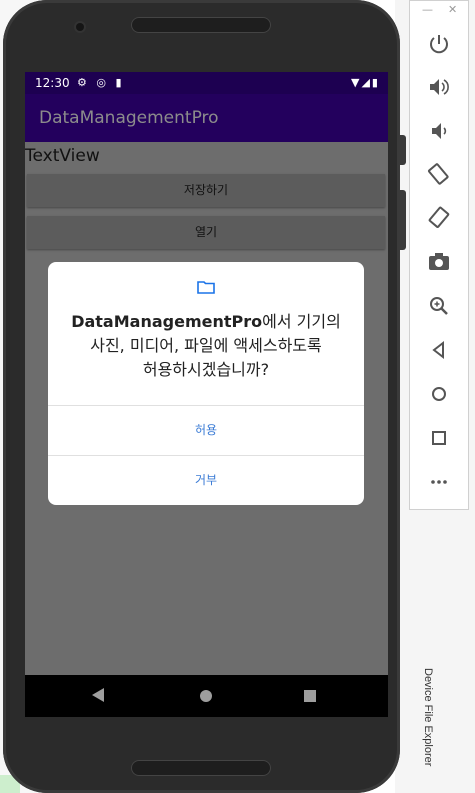 Image resolution: width=475 pixels, height=793 pixels. What do you see at coordinates (206, 232) in the screenshot?
I see `open-button: 열기` at bounding box center [206, 232].